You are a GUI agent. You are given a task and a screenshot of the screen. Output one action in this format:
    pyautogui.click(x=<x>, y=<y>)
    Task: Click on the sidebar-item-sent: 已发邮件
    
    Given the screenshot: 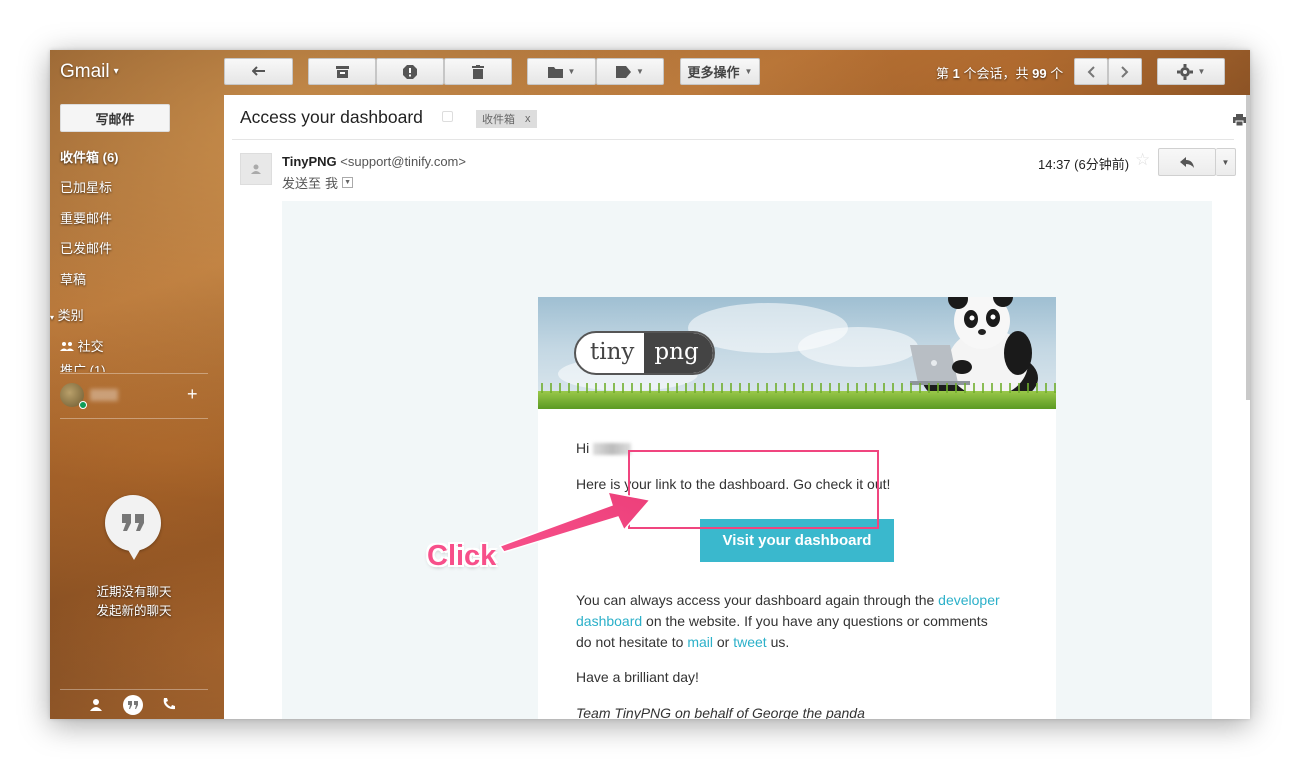 What is the action you would take?
    pyautogui.click(x=86, y=247)
    